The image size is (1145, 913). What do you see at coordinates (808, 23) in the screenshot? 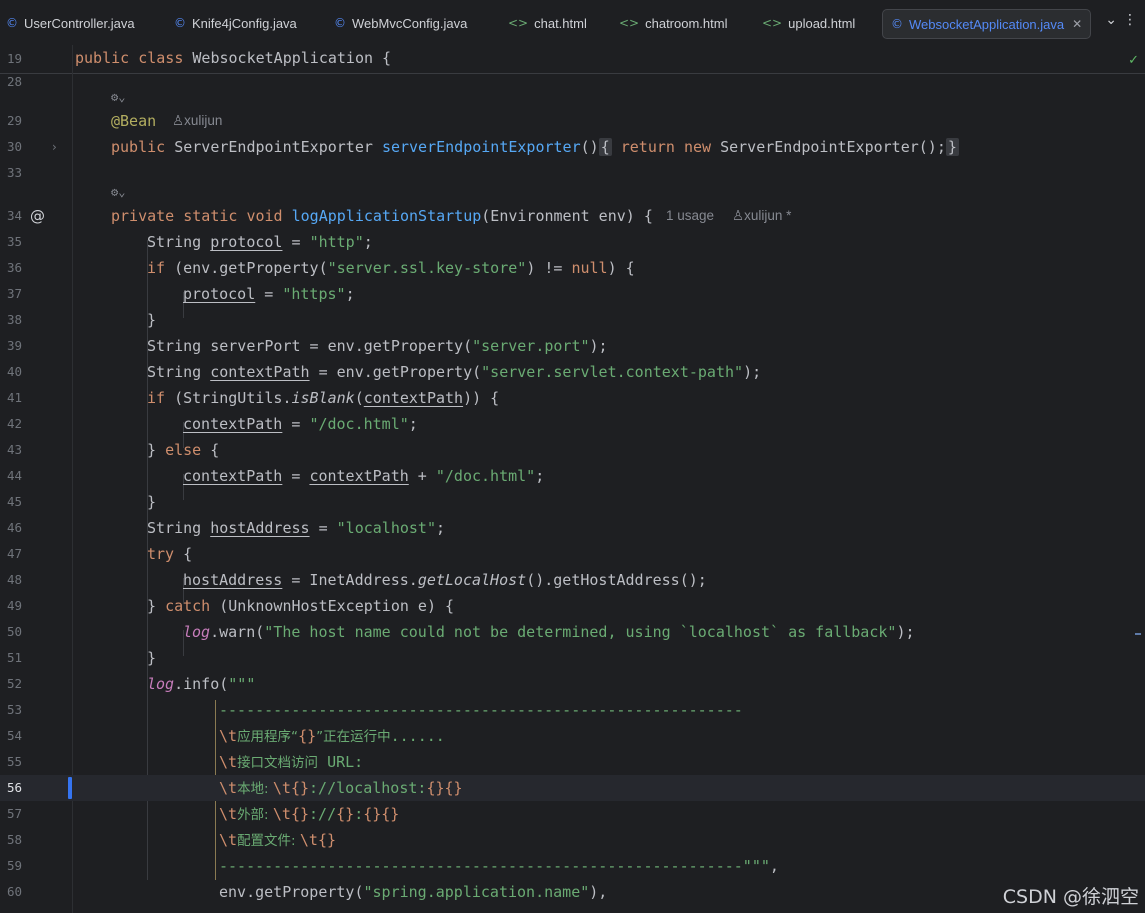
I see `tab-upload-html: <> upload.html` at bounding box center [808, 23].